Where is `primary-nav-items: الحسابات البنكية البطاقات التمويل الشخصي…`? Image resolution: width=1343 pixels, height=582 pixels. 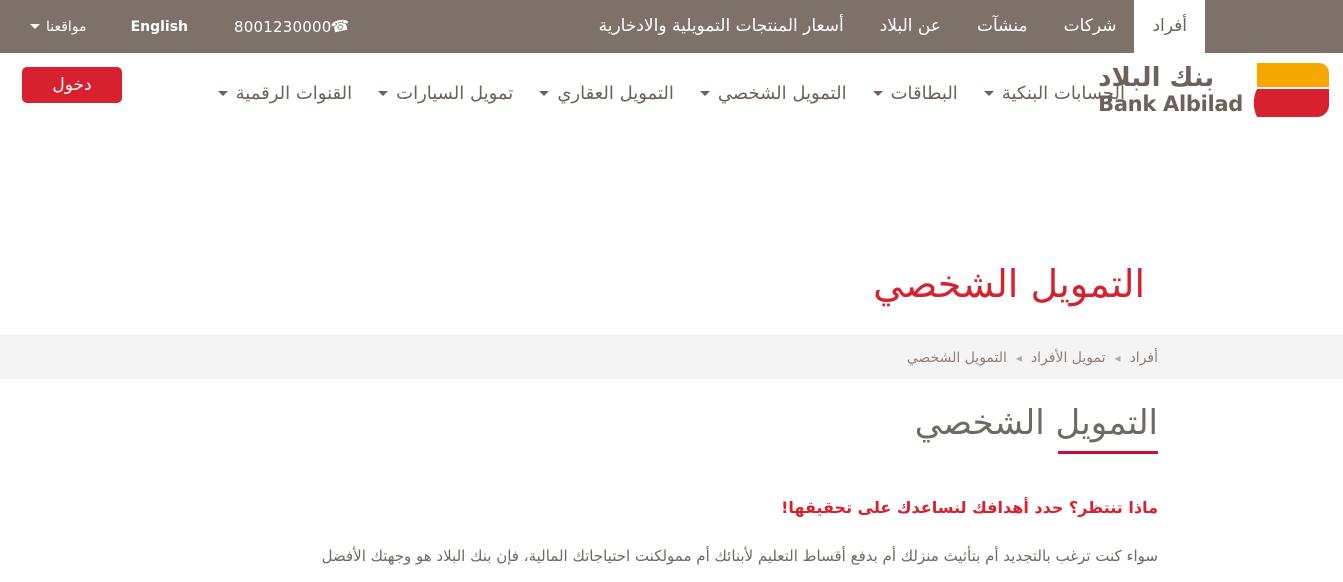 primary-nav-items: الحسابات البنكية البطاقات التمويل الشخصي… is located at coordinates (671, 91).